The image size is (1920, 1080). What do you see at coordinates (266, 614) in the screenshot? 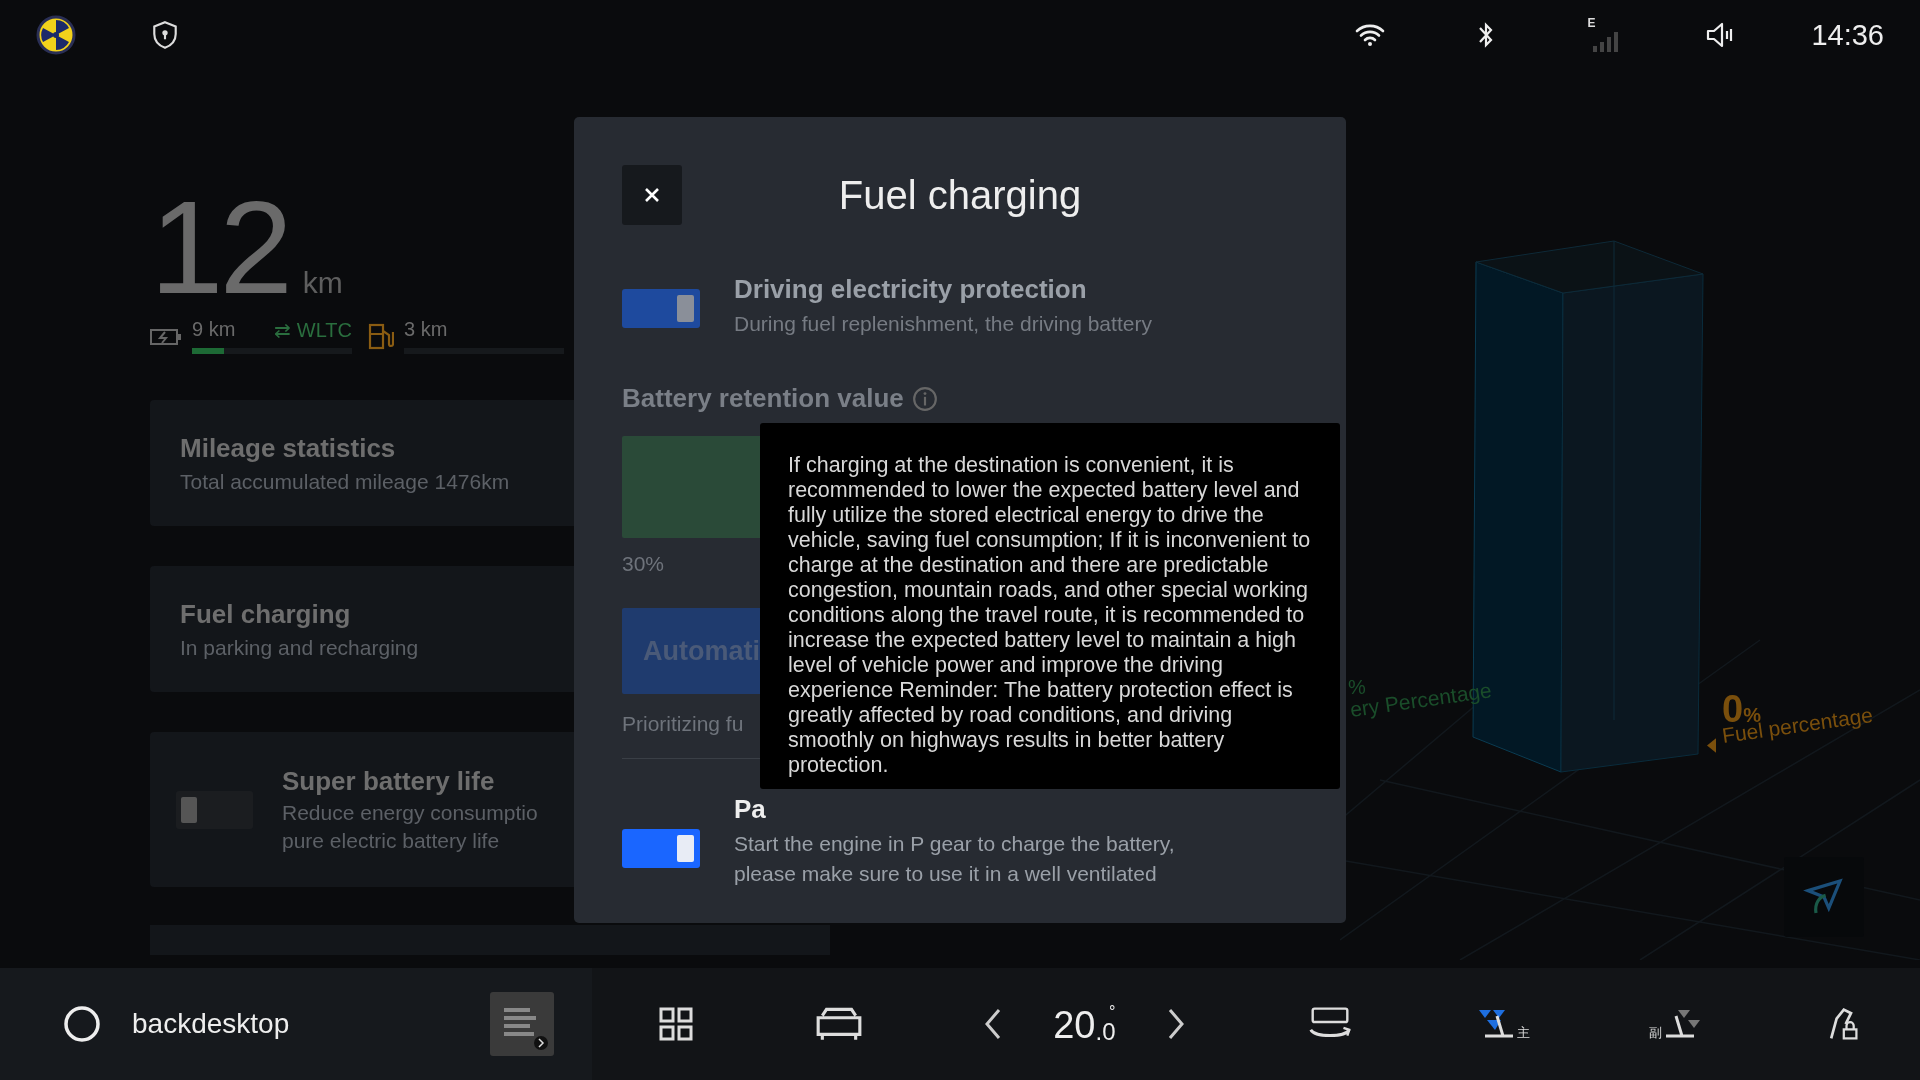
I see `card-title: Fuel charging` at bounding box center [266, 614].